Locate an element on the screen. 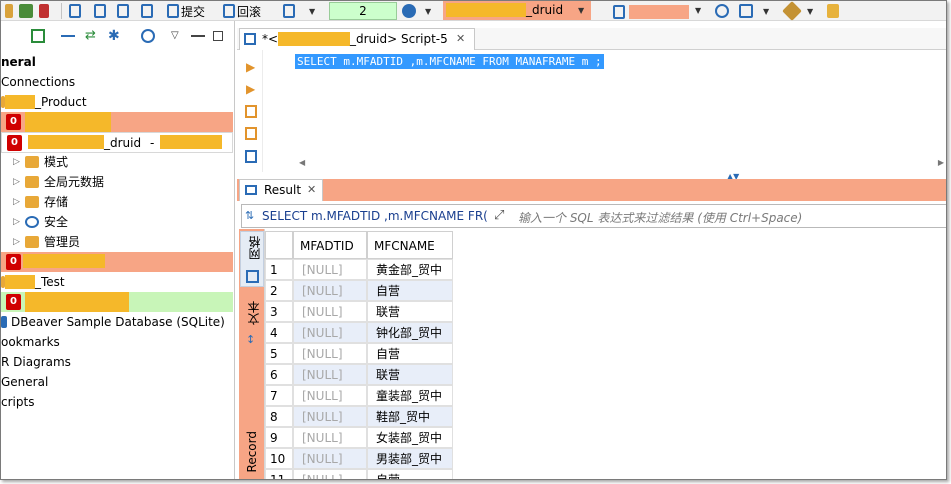 Image resolution: width=951 pixels, height=484 pixels. load-plan-icon is located at coordinates (251, 156).